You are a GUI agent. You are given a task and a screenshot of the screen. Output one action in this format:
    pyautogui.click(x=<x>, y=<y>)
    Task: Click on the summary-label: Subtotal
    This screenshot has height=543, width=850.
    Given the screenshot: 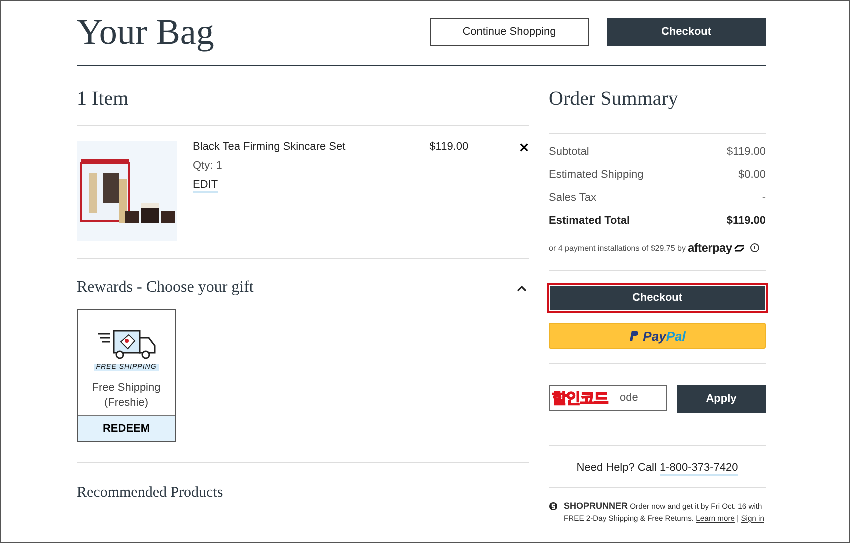 What is the action you would take?
    pyautogui.click(x=569, y=152)
    